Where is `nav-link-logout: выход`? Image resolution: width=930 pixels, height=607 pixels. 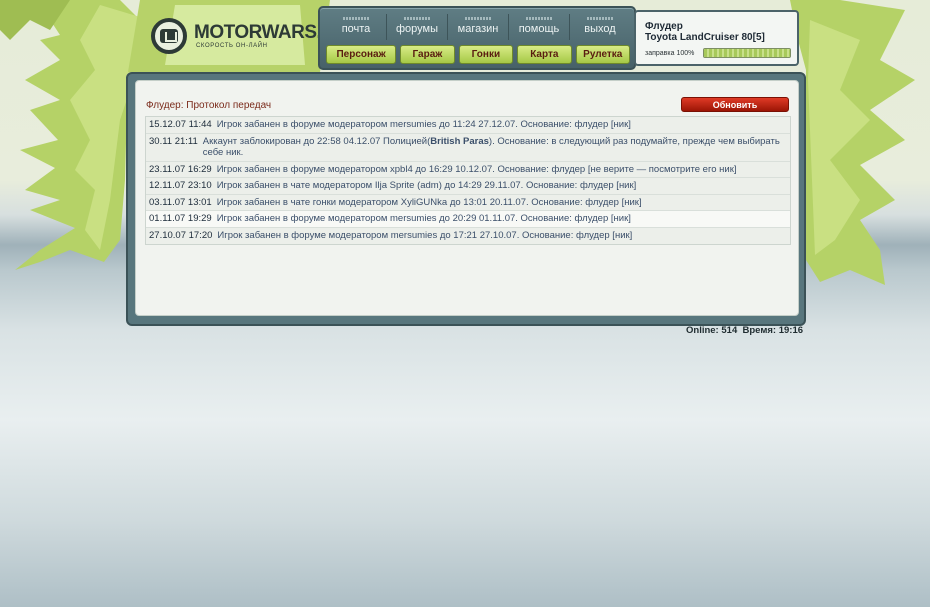
nav-link-logout: выход is located at coordinates (600, 27).